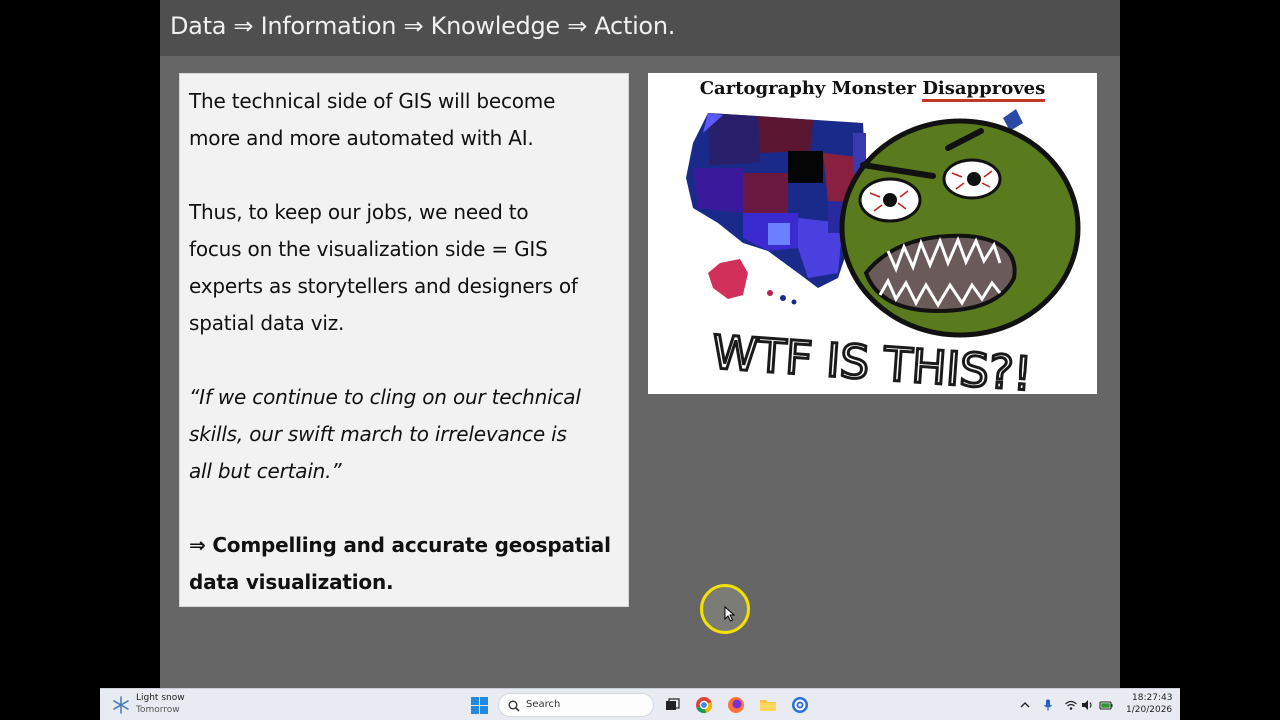 Image resolution: width=1280 pixels, height=720 pixels. I want to click on search-icon, so click(514, 706).